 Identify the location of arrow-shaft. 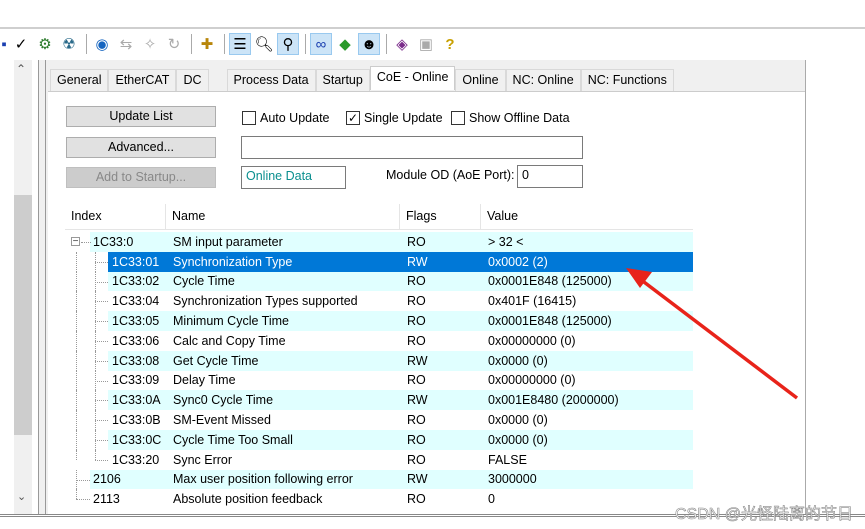
(718, 338).